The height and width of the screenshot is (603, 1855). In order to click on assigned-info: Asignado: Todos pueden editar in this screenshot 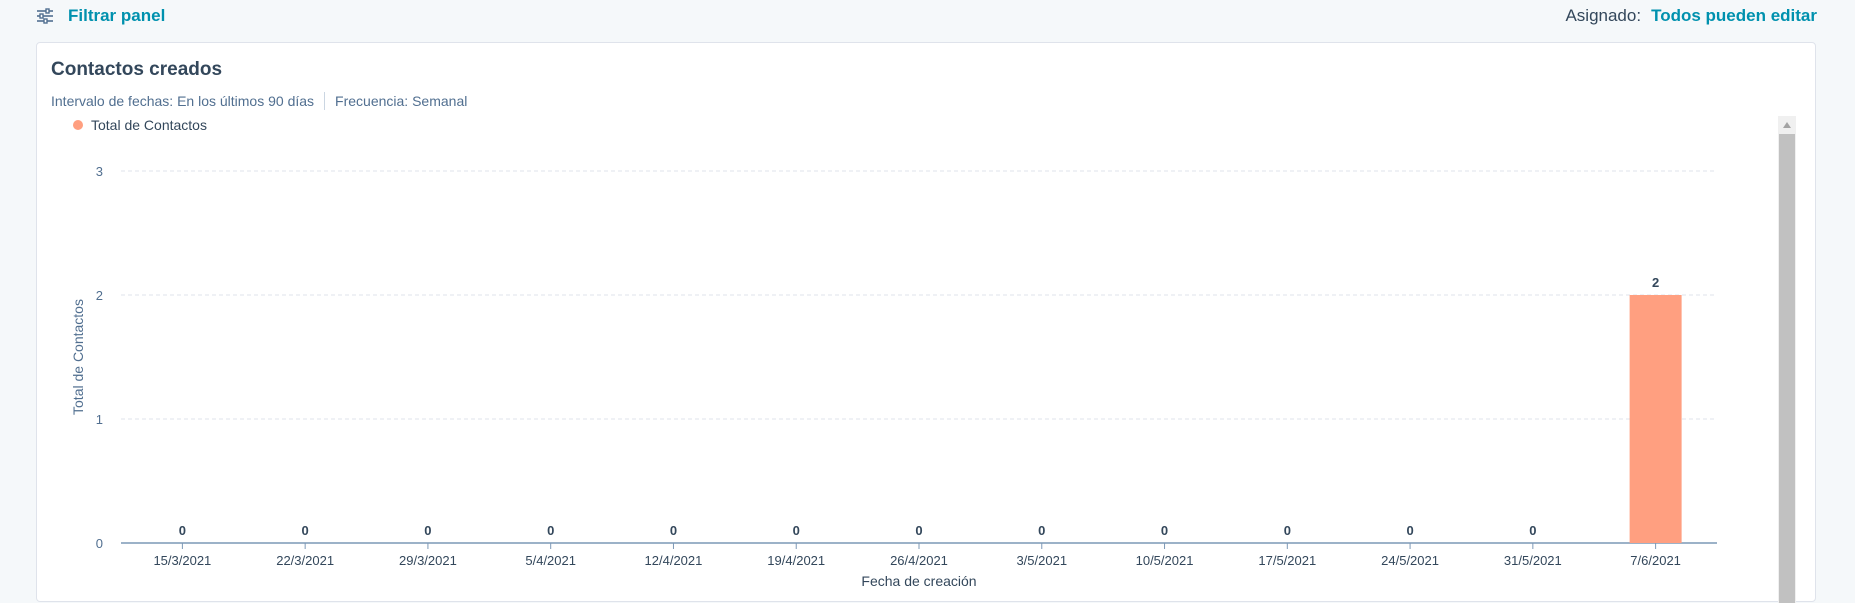, I will do `click(1691, 16)`.